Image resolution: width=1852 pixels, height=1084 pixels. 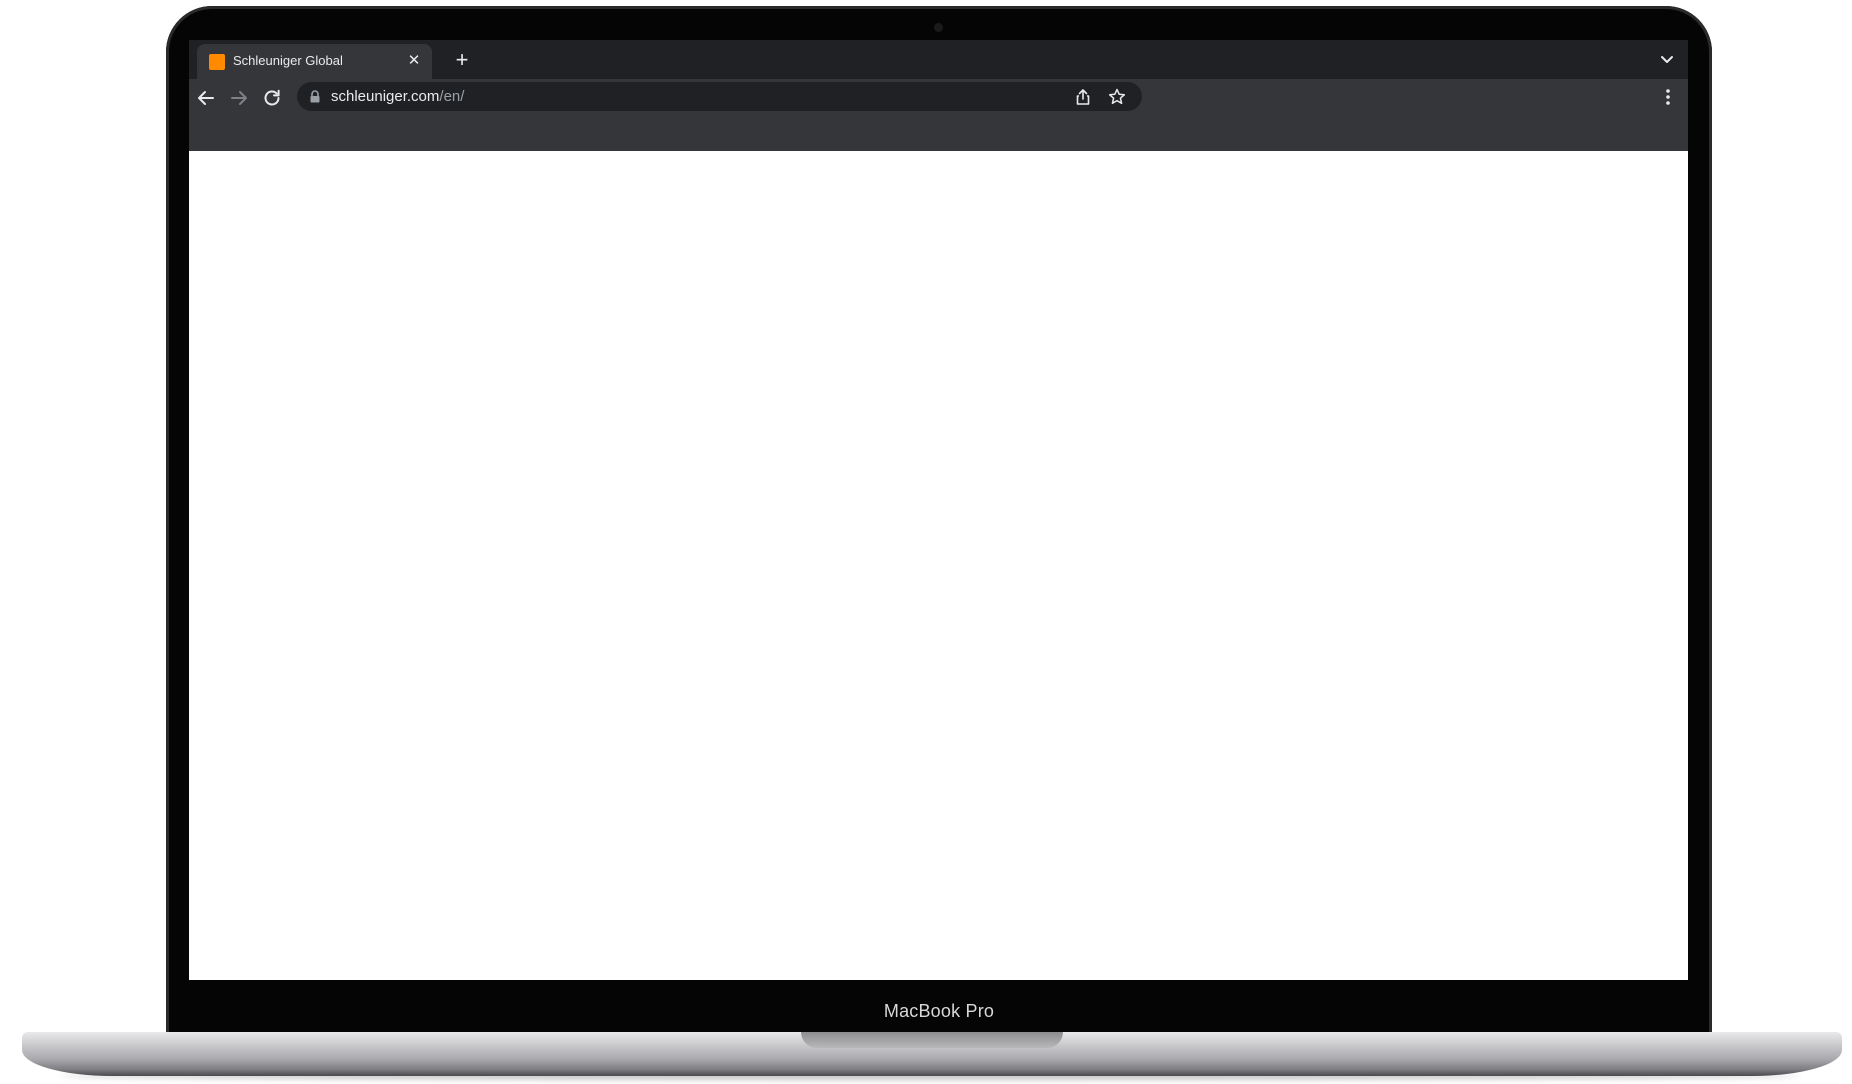 I want to click on url-host: schleuniger.com, so click(x=385, y=96).